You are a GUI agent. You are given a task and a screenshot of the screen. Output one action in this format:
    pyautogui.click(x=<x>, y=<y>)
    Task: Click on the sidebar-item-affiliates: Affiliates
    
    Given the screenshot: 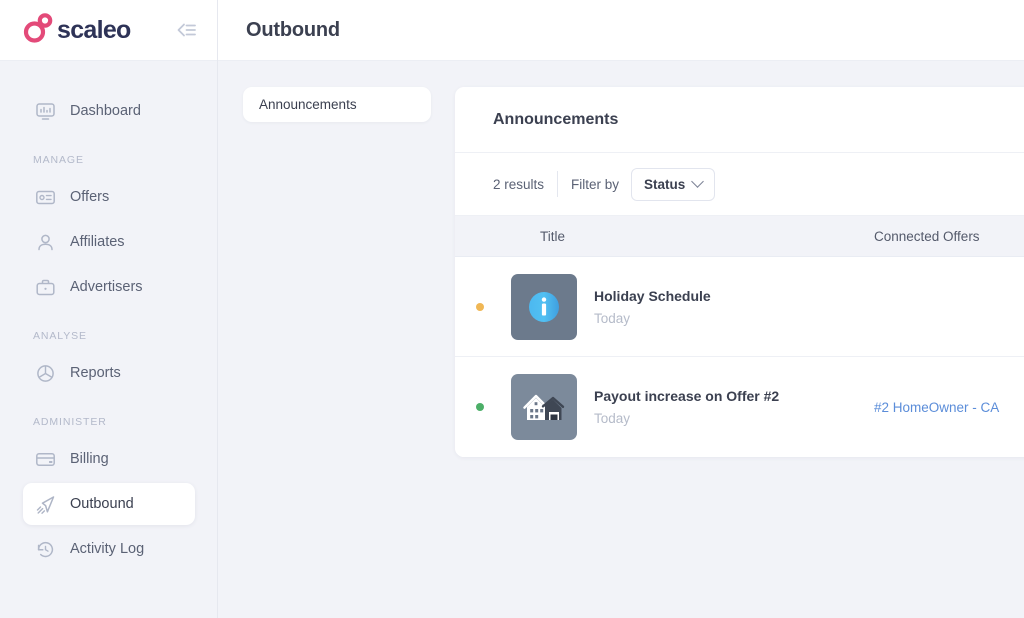 What is the action you would take?
    pyautogui.click(x=109, y=242)
    